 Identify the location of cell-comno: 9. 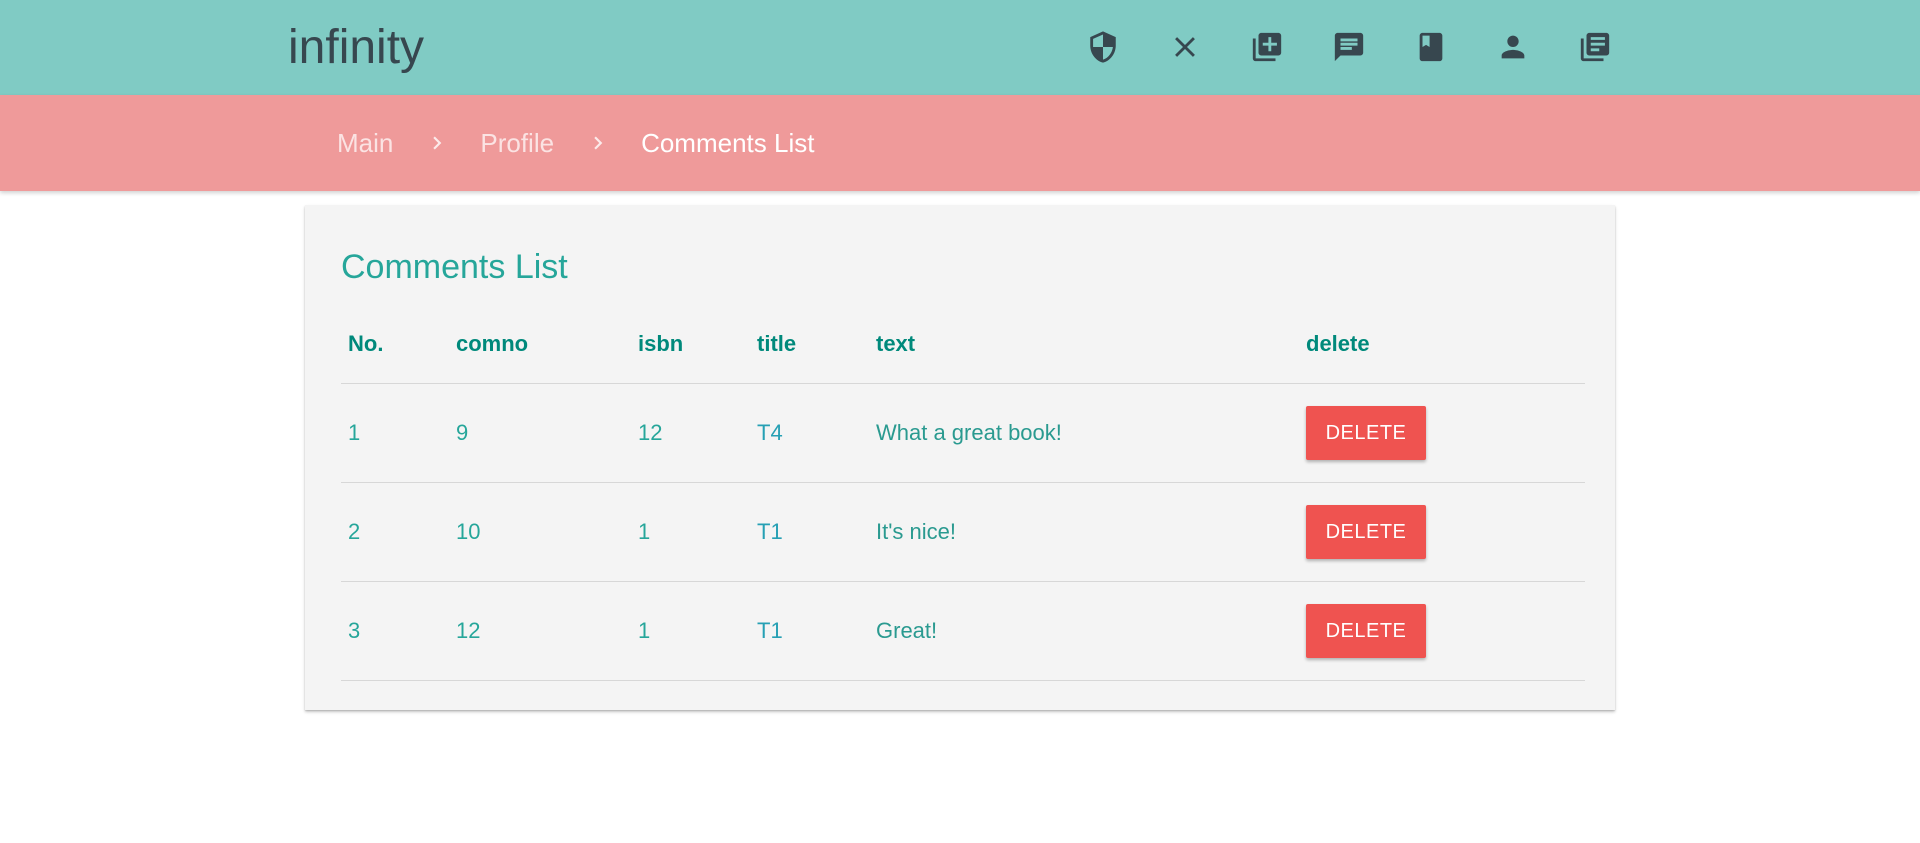
(540, 433).